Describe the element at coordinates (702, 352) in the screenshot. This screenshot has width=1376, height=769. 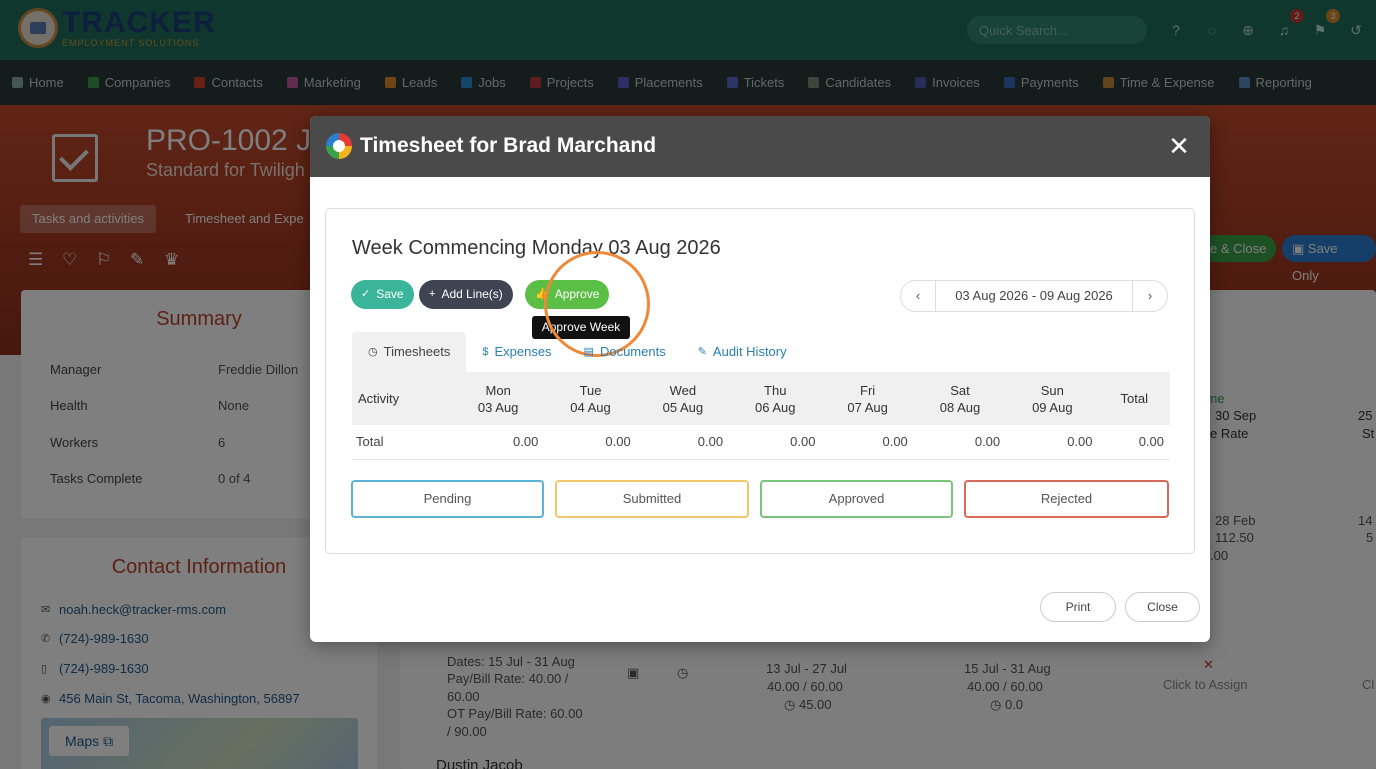
I see `edit-icon: ✎` at that location.